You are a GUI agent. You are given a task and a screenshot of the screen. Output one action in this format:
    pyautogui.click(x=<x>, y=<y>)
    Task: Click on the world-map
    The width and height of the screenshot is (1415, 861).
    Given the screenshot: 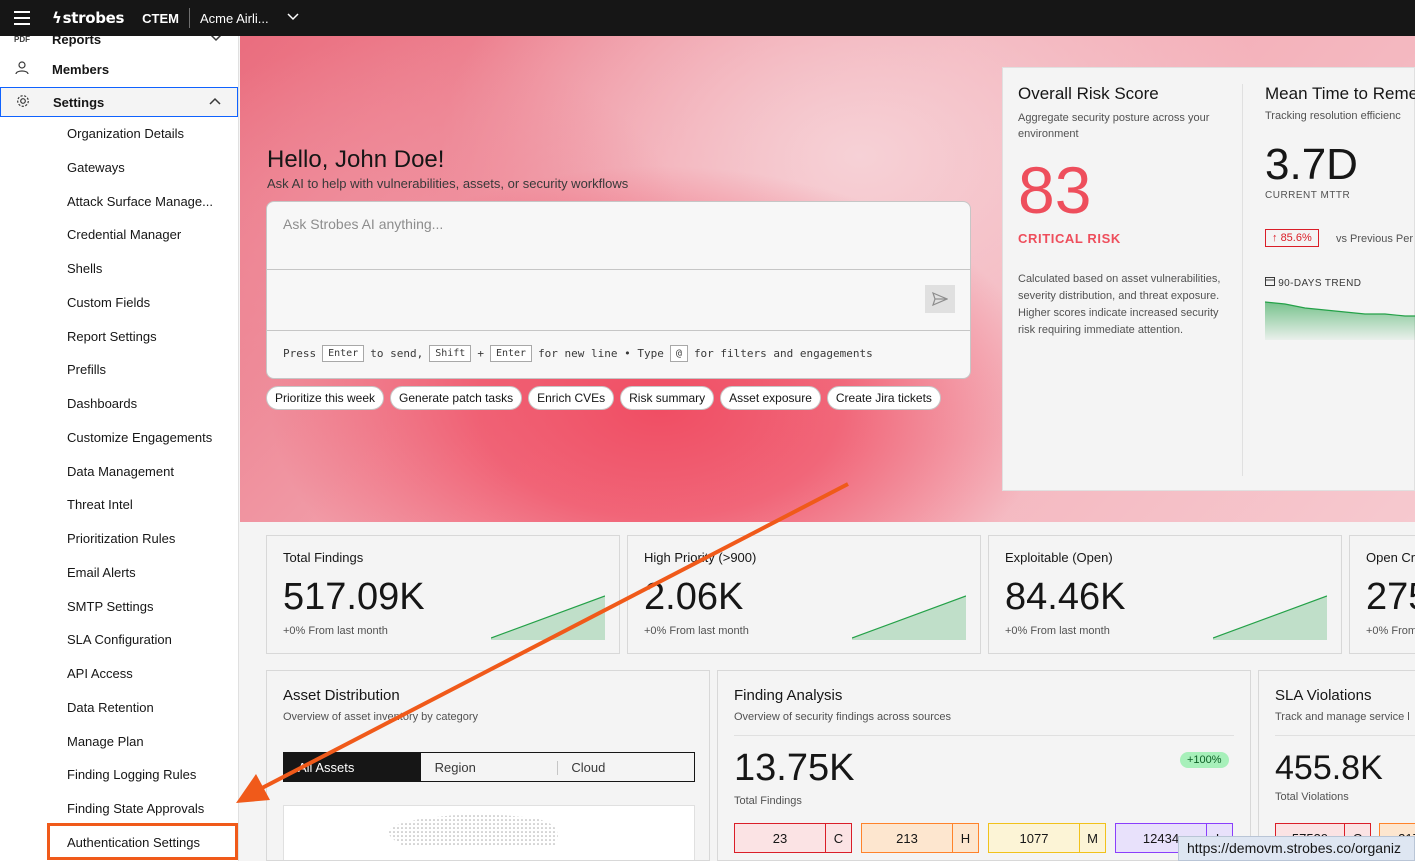 What is the action you would take?
    pyautogui.click(x=489, y=832)
    